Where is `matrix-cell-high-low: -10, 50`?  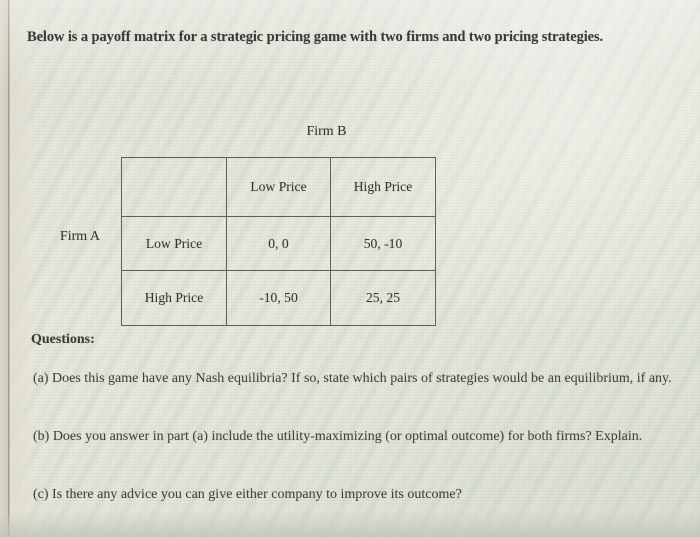 matrix-cell-high-low: -10, 50 is located at coordinates (278, 298).